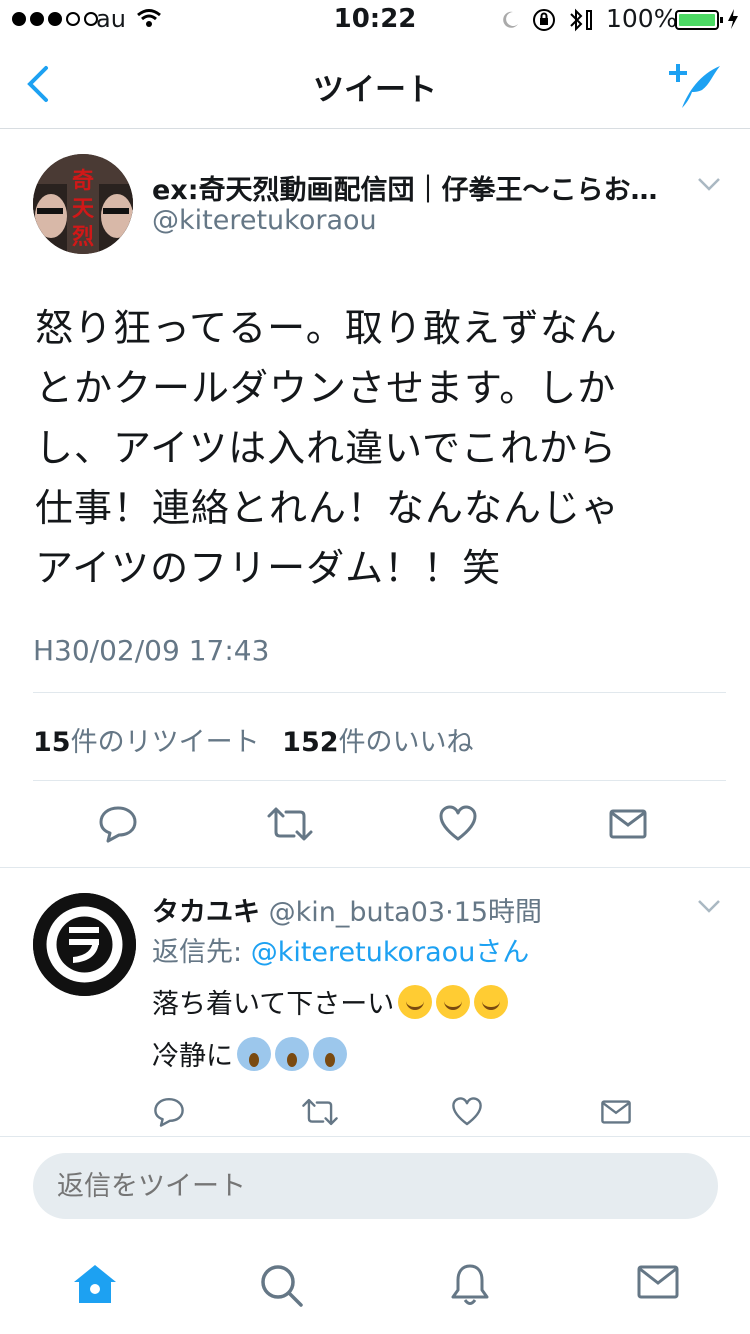 The image size is (750, 1334). What do you see at coordinates (510, 20) in the screenshot?
I see `moon-icon` at bounding box center [510, 20].